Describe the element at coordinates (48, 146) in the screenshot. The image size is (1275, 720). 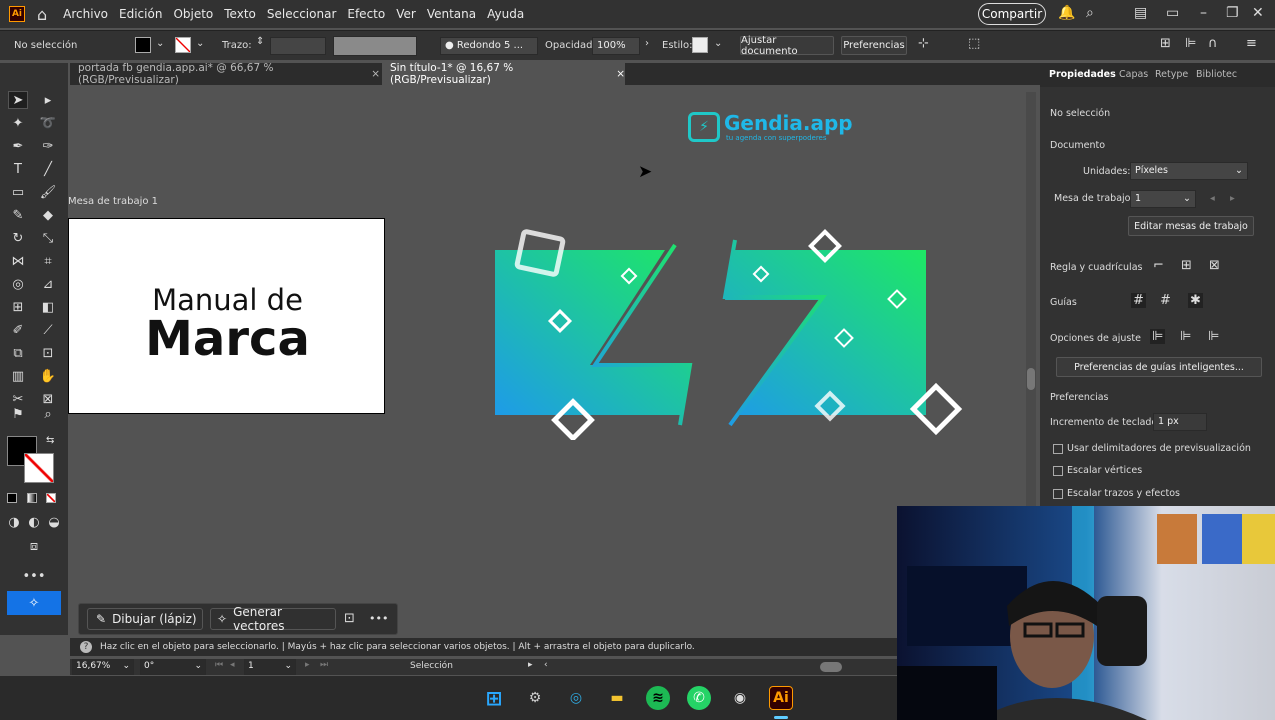
I see `curvature-tool-icon: ✑` at that location.